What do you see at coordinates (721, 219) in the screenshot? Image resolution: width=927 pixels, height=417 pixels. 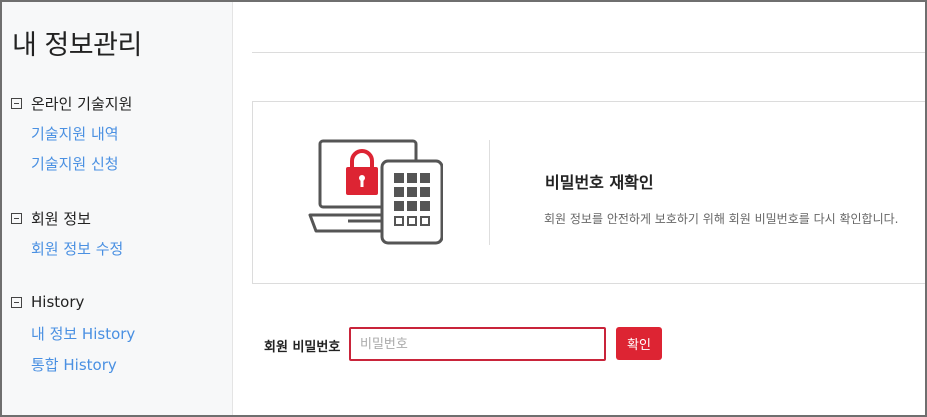 I see `verify-description: 회원 정보를 안전하게 보호하기 위해 회원 비밀번호를 다시 확인합니다.` at bounding box center [721, 219].